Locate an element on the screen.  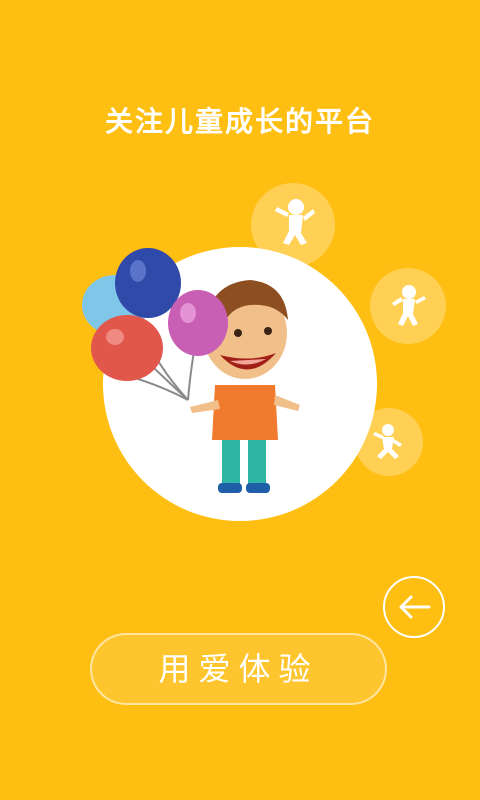
child-playing-icon is located at coordinates (387, 441).